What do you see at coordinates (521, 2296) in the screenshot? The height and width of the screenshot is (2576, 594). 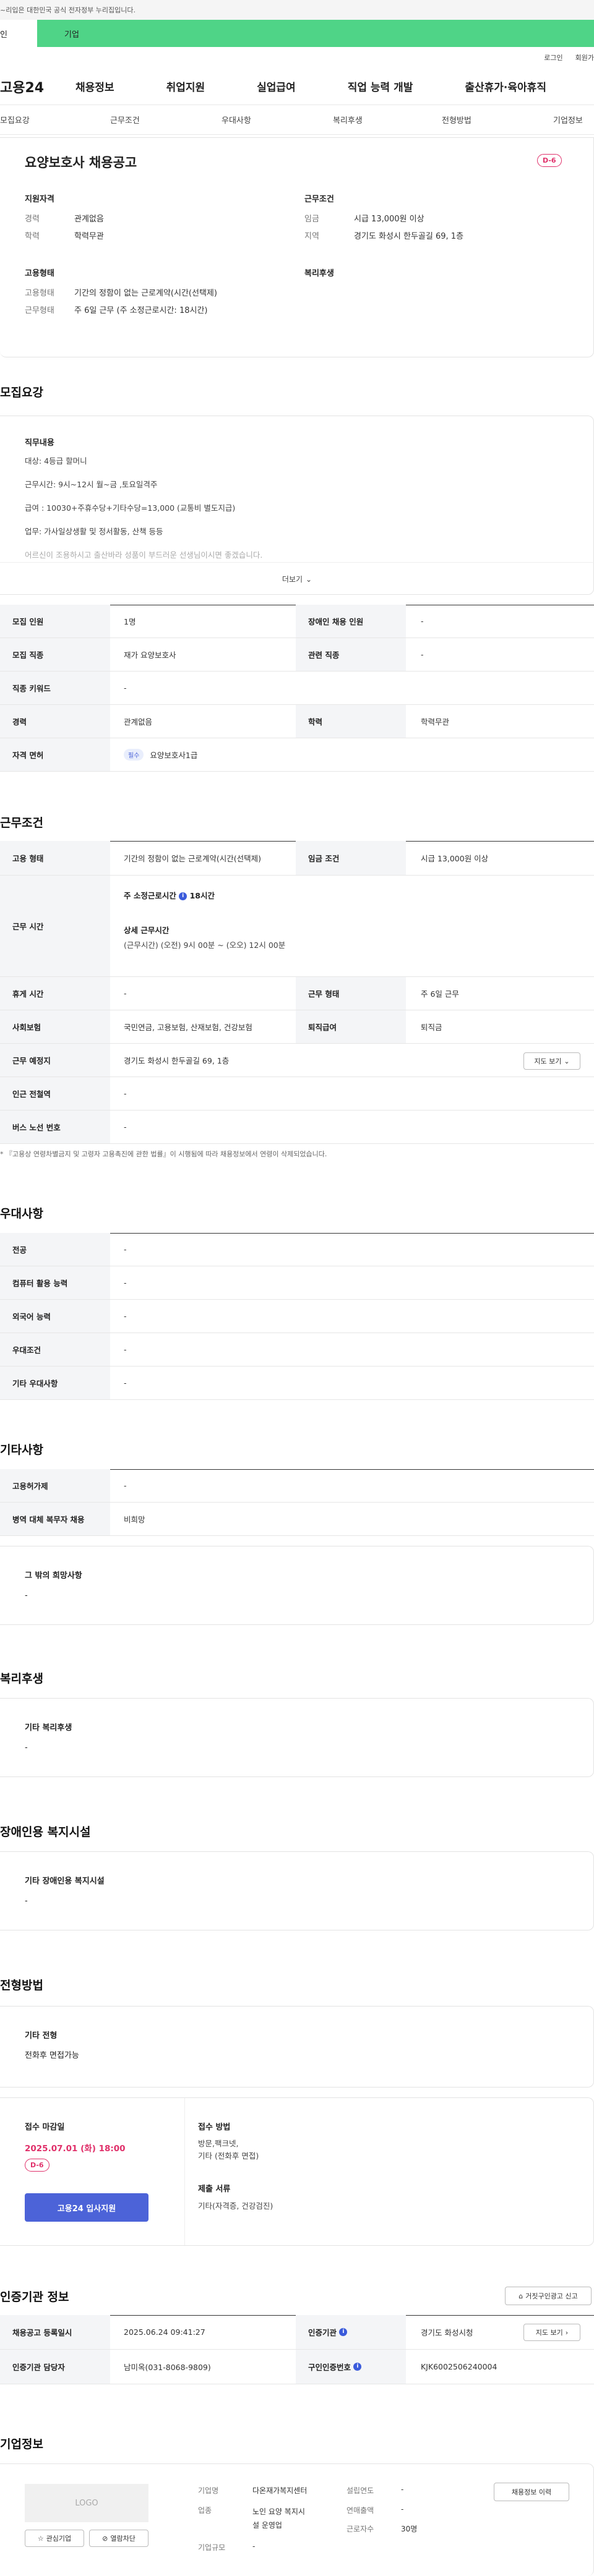 I see `megaphone-icon: ⌂` at bounding box center [521, 2296].